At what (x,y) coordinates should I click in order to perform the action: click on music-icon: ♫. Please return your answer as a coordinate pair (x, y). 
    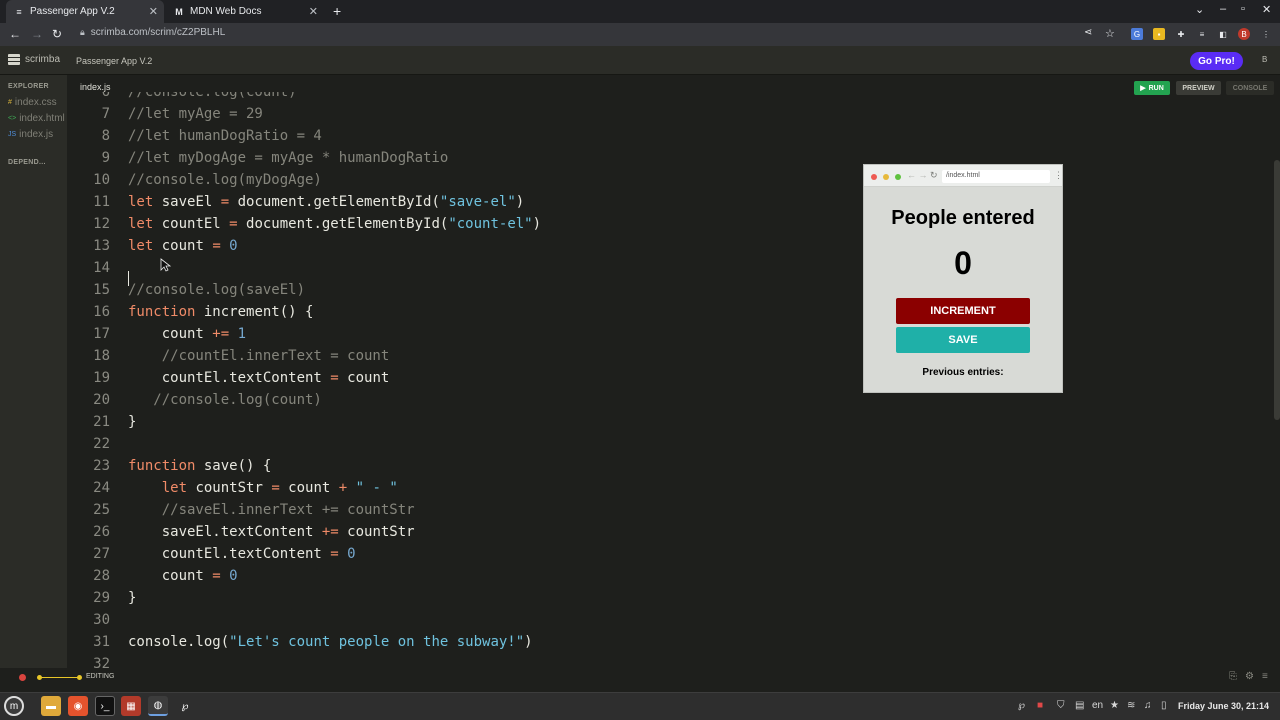
    Looking at the image, I should click on (1148, 705).